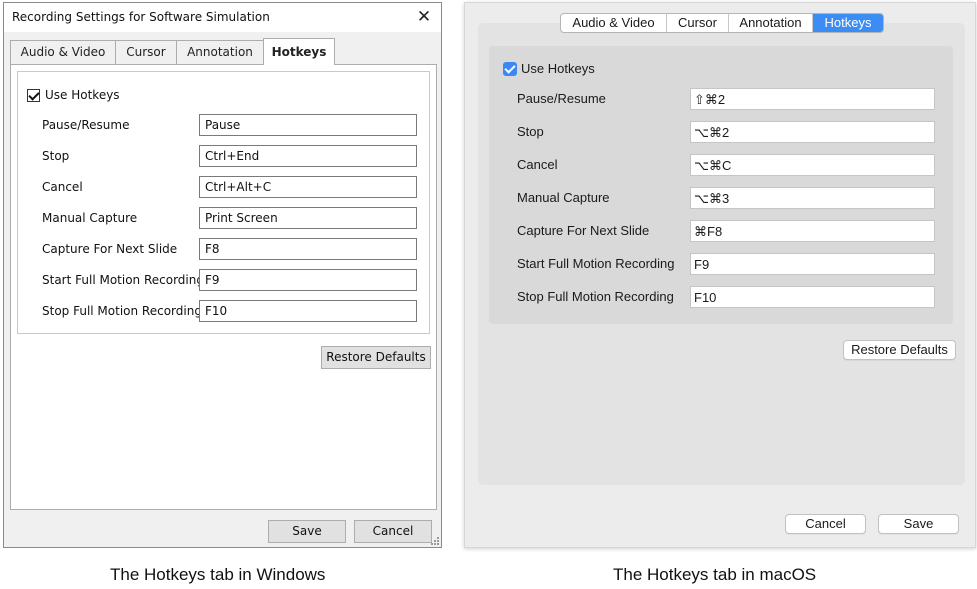 The width and height of the screenshot is (977, 589). Describe the element at coordinates (812, 198) in the screenshot. I see `manual-capture-hotkey-field: ⌥⌘3` at that location.